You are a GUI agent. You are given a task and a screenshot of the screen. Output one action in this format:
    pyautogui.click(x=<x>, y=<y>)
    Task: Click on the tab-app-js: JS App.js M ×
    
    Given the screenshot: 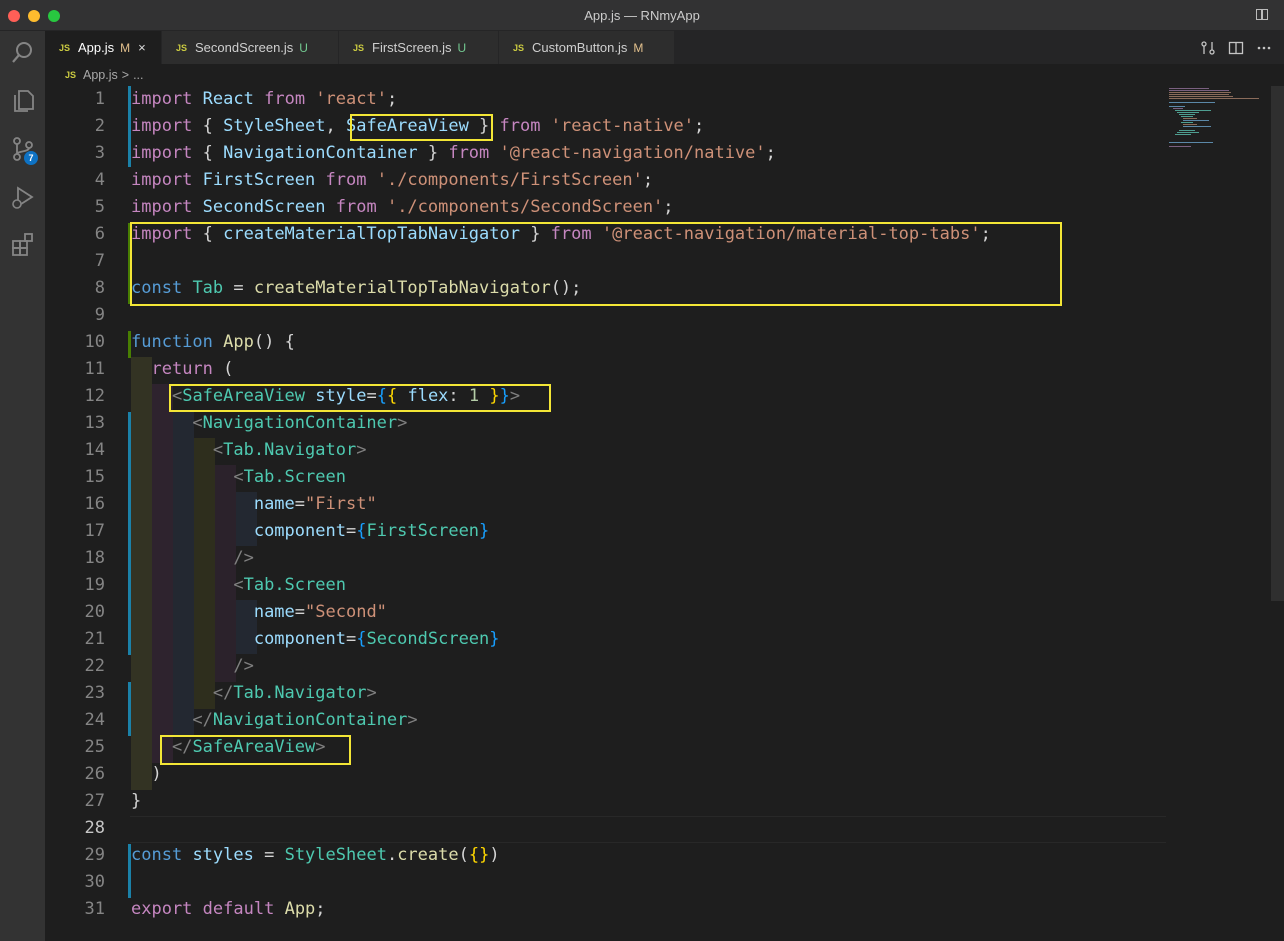 What is the action you would take?
    pyautogui.click(x=103, y=47)
    